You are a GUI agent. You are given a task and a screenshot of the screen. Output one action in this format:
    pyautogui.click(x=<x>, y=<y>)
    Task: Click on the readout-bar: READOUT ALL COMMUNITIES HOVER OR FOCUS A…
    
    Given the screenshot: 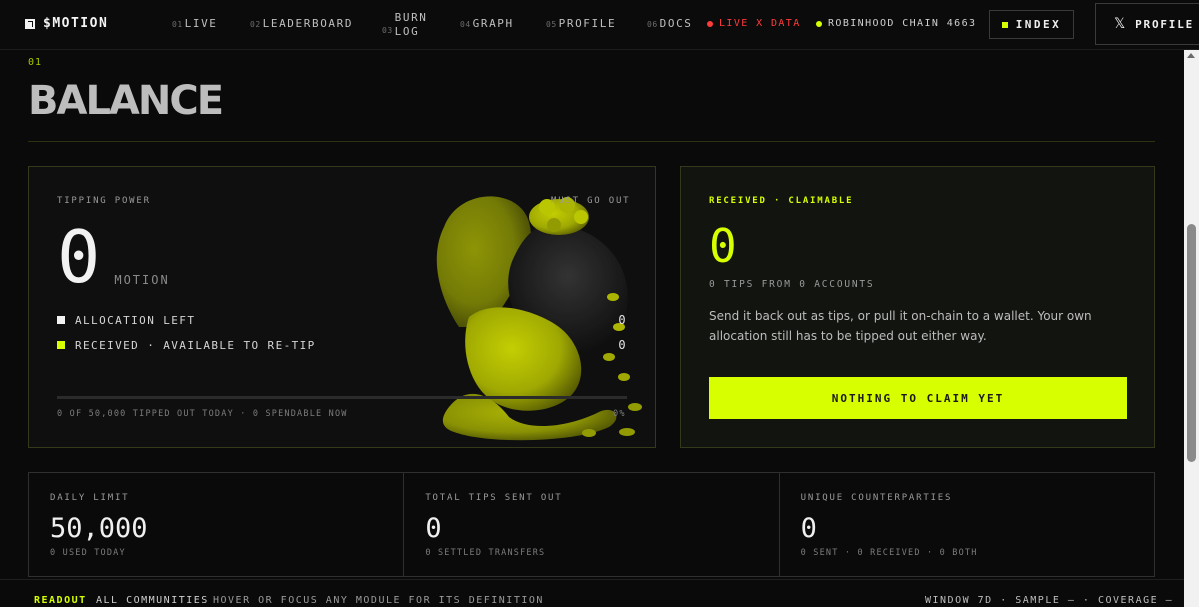 What is the action you would take?
    pyautogui.click(x=592, y=593)
    